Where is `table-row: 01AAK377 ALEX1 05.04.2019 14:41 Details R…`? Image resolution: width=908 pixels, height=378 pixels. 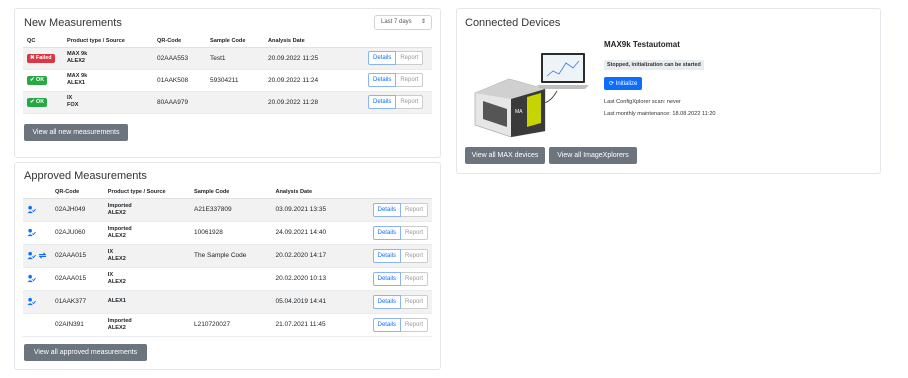 table-row: 01AAK377 ALEX1 05.04.2019 14:41 Details R… is located at coordinates (227, 302).